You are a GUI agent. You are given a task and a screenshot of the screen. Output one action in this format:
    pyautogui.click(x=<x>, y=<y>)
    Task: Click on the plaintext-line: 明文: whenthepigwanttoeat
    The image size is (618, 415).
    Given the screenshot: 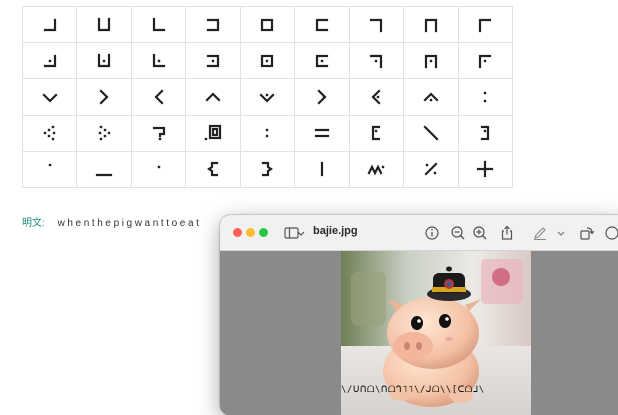 What is the action you would take?
    pyautogui.click(x=111, y=221)
    